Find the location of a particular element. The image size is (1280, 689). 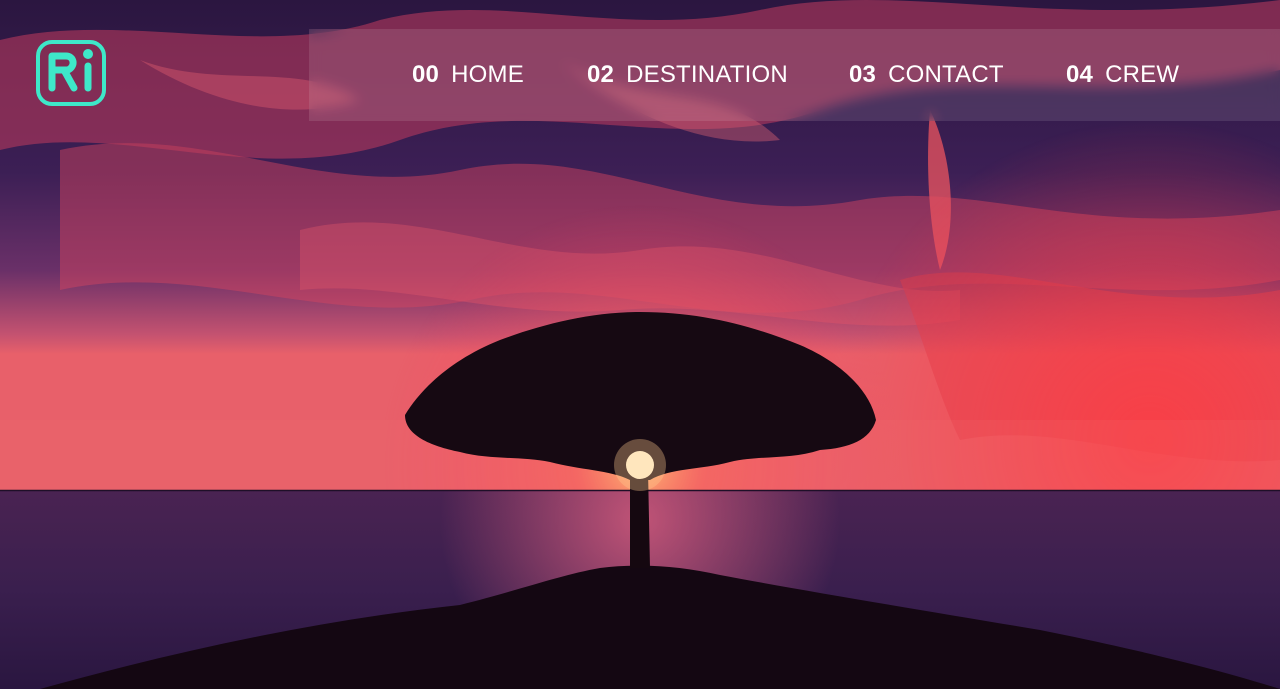

logo-mark-icon is located at coordinates (71, 73).